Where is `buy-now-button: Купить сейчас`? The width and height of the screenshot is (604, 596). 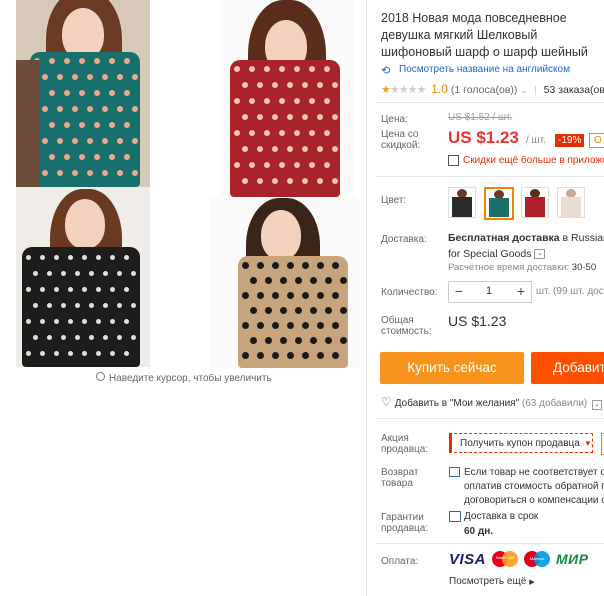
buy-now-button: Купить сейчас is located at coordinates (452, 368).